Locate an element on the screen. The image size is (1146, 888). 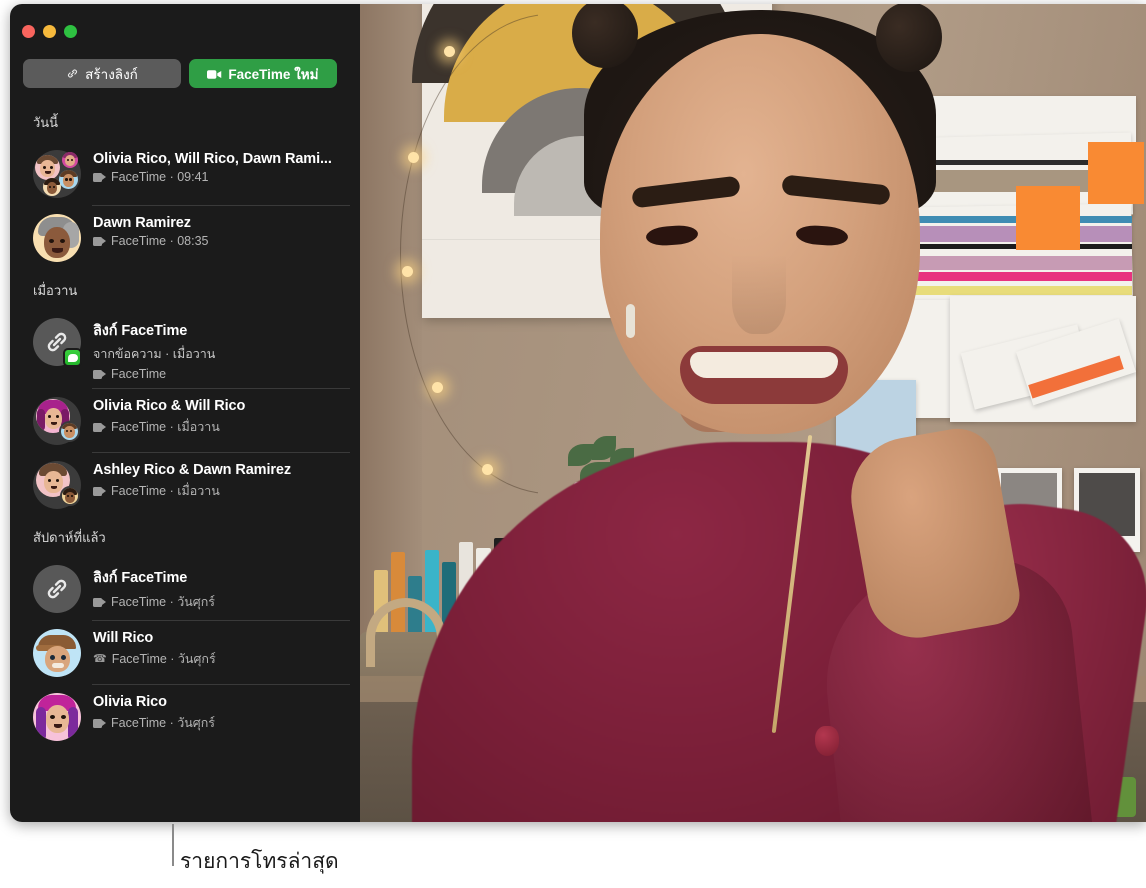
window-controls is located at coordinates (49, 31).